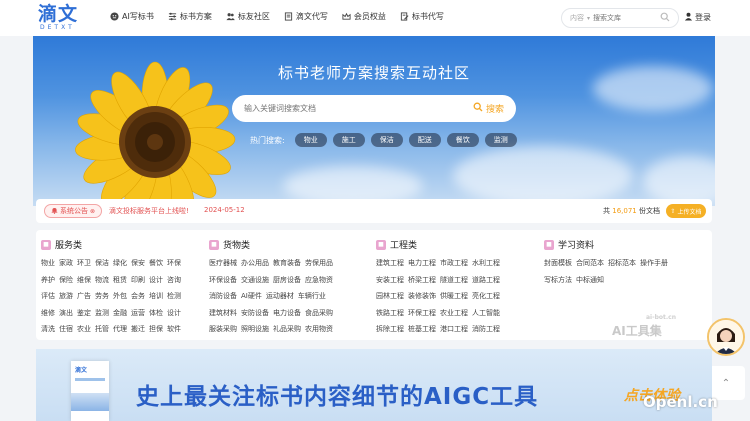  Describe the element at coordinates (138, 280) in the screenshot. I see `category-link: 印刷` at that location.